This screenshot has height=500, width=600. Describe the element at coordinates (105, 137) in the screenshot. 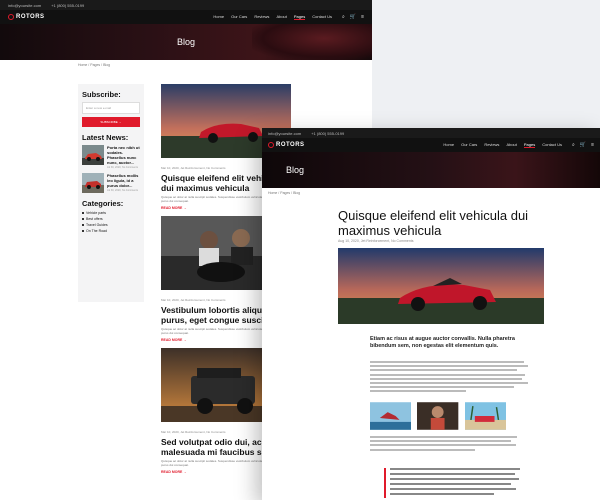

I see `latest-news-heading: Latest News:` at that location.